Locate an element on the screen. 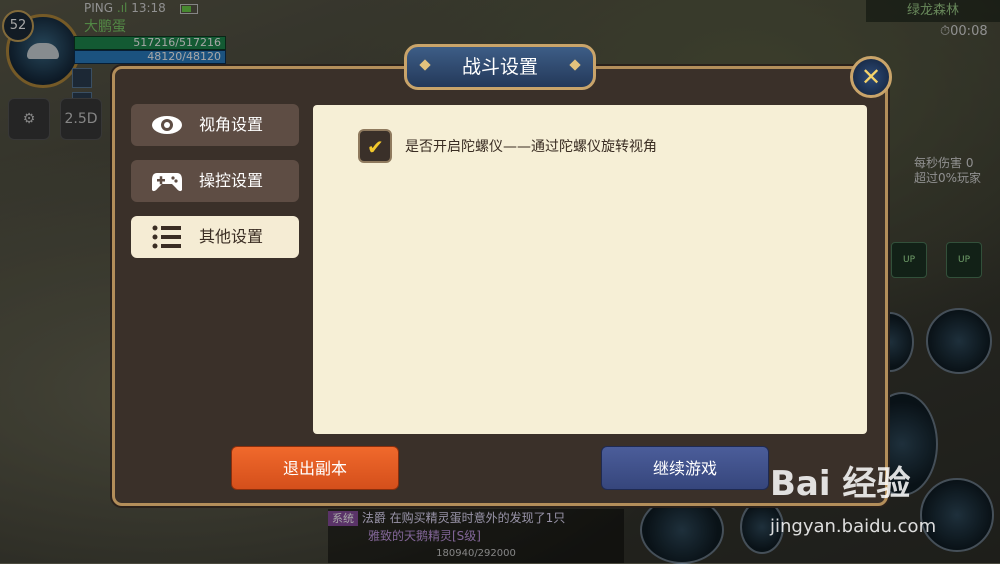 The width and height of the screenshot is (1000, 564). continue-game-button: 继续游戏 is located at coordinates (685, 468).